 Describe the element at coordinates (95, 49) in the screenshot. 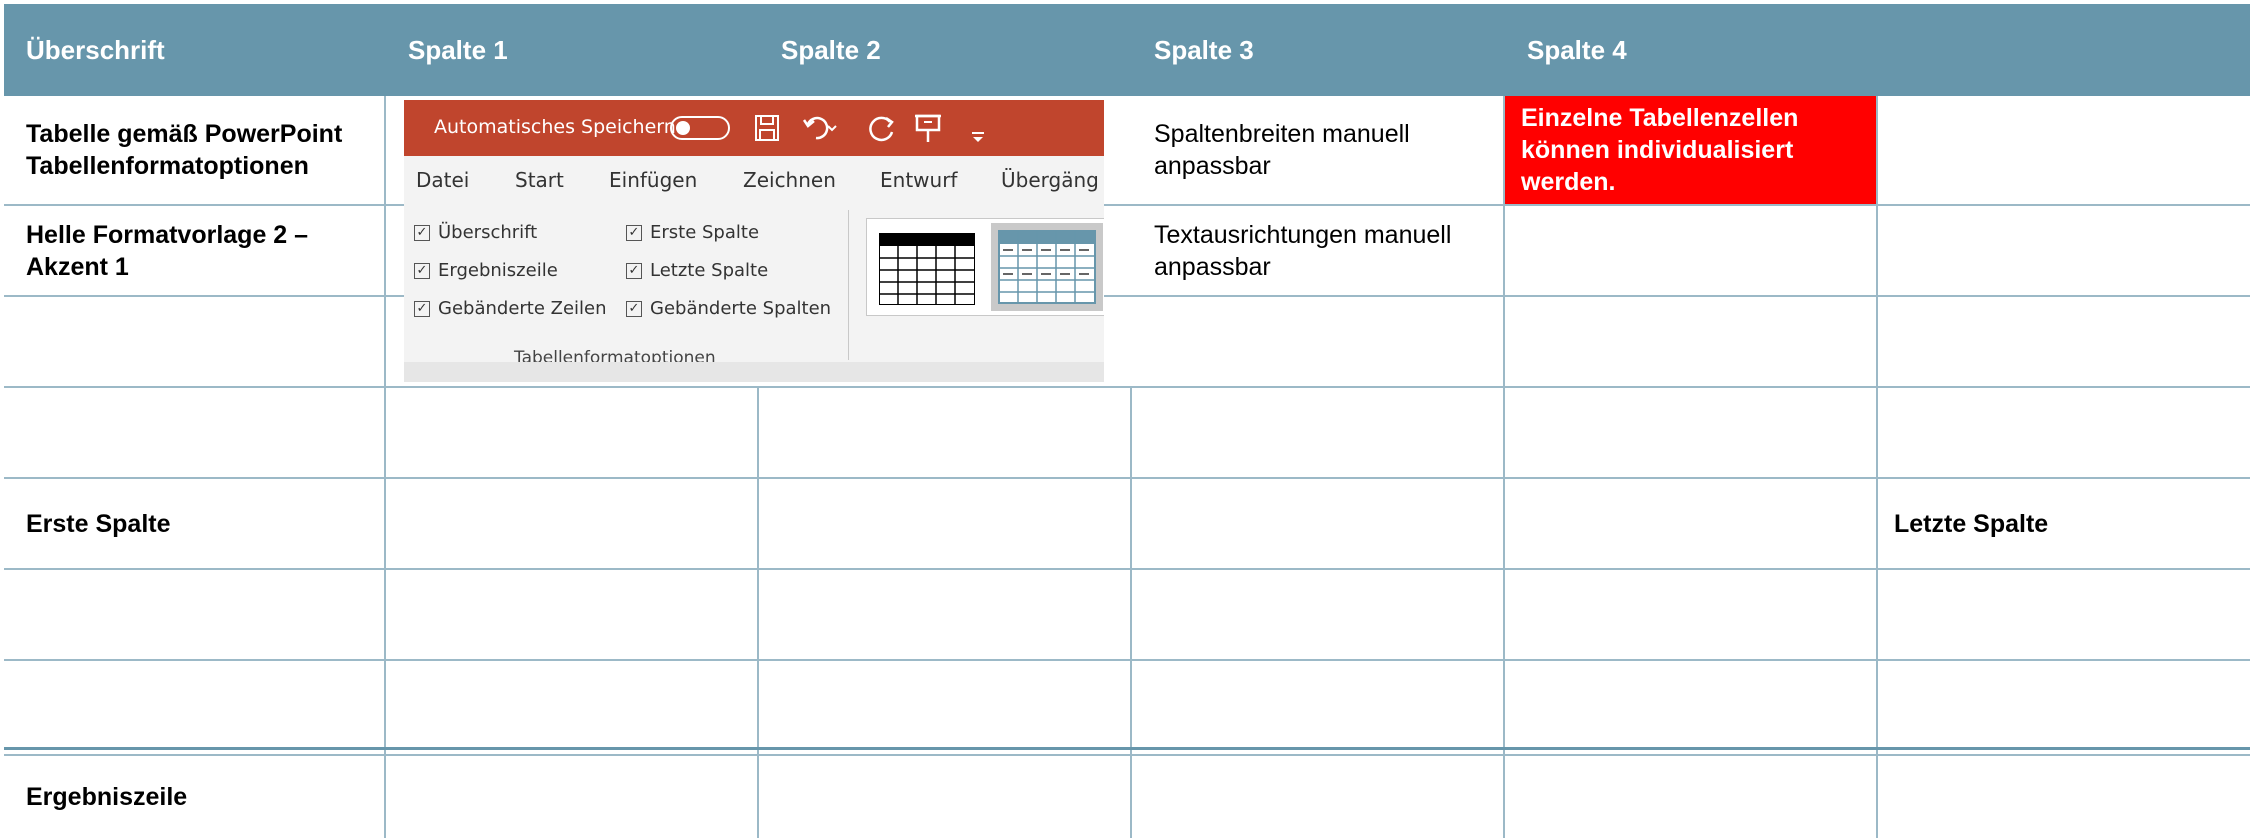

I see `header-cell-heading: Überschrift` at that location.